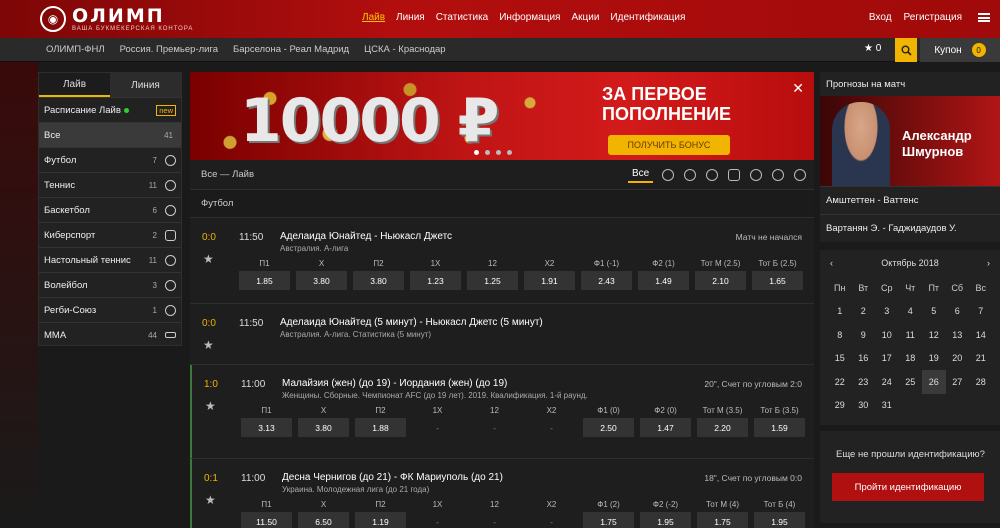  What do you see at coordinates (908, 487) in the screenshot?
I see `identify-button: Пройти идентификацию` at bounding box center [908, 487].